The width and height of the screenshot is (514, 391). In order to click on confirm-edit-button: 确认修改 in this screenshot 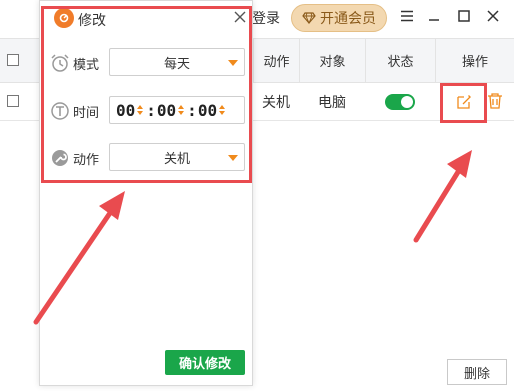, I will do `click(205, 362)`.